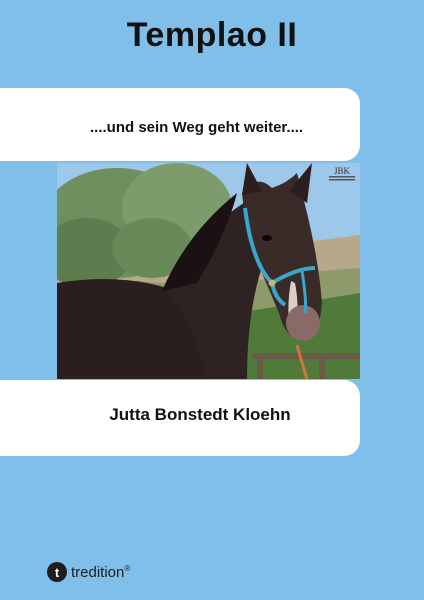  Describe the element at coordinates (101, 572) in the screenshot. I see `publisher-name: tredition®` at that location.